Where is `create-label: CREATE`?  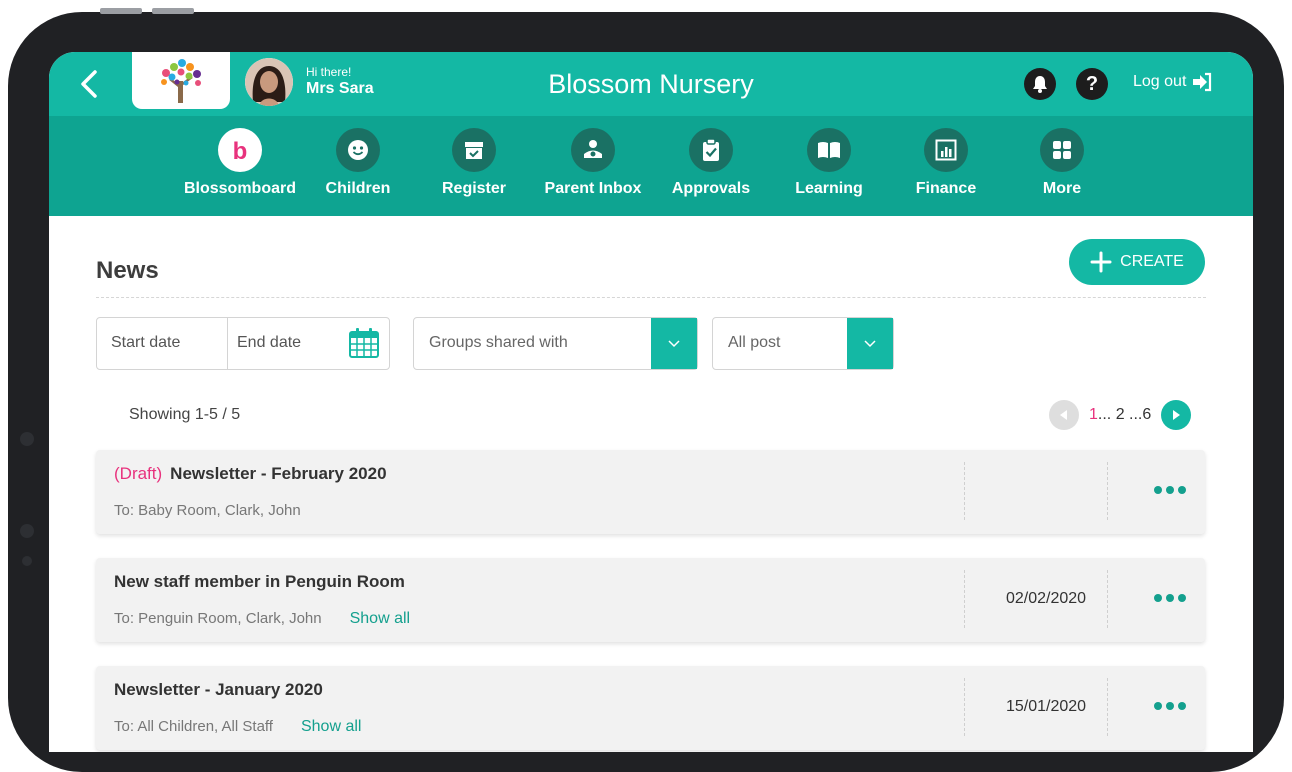 create-label: CREATE is located at coordinates (1152, 261).